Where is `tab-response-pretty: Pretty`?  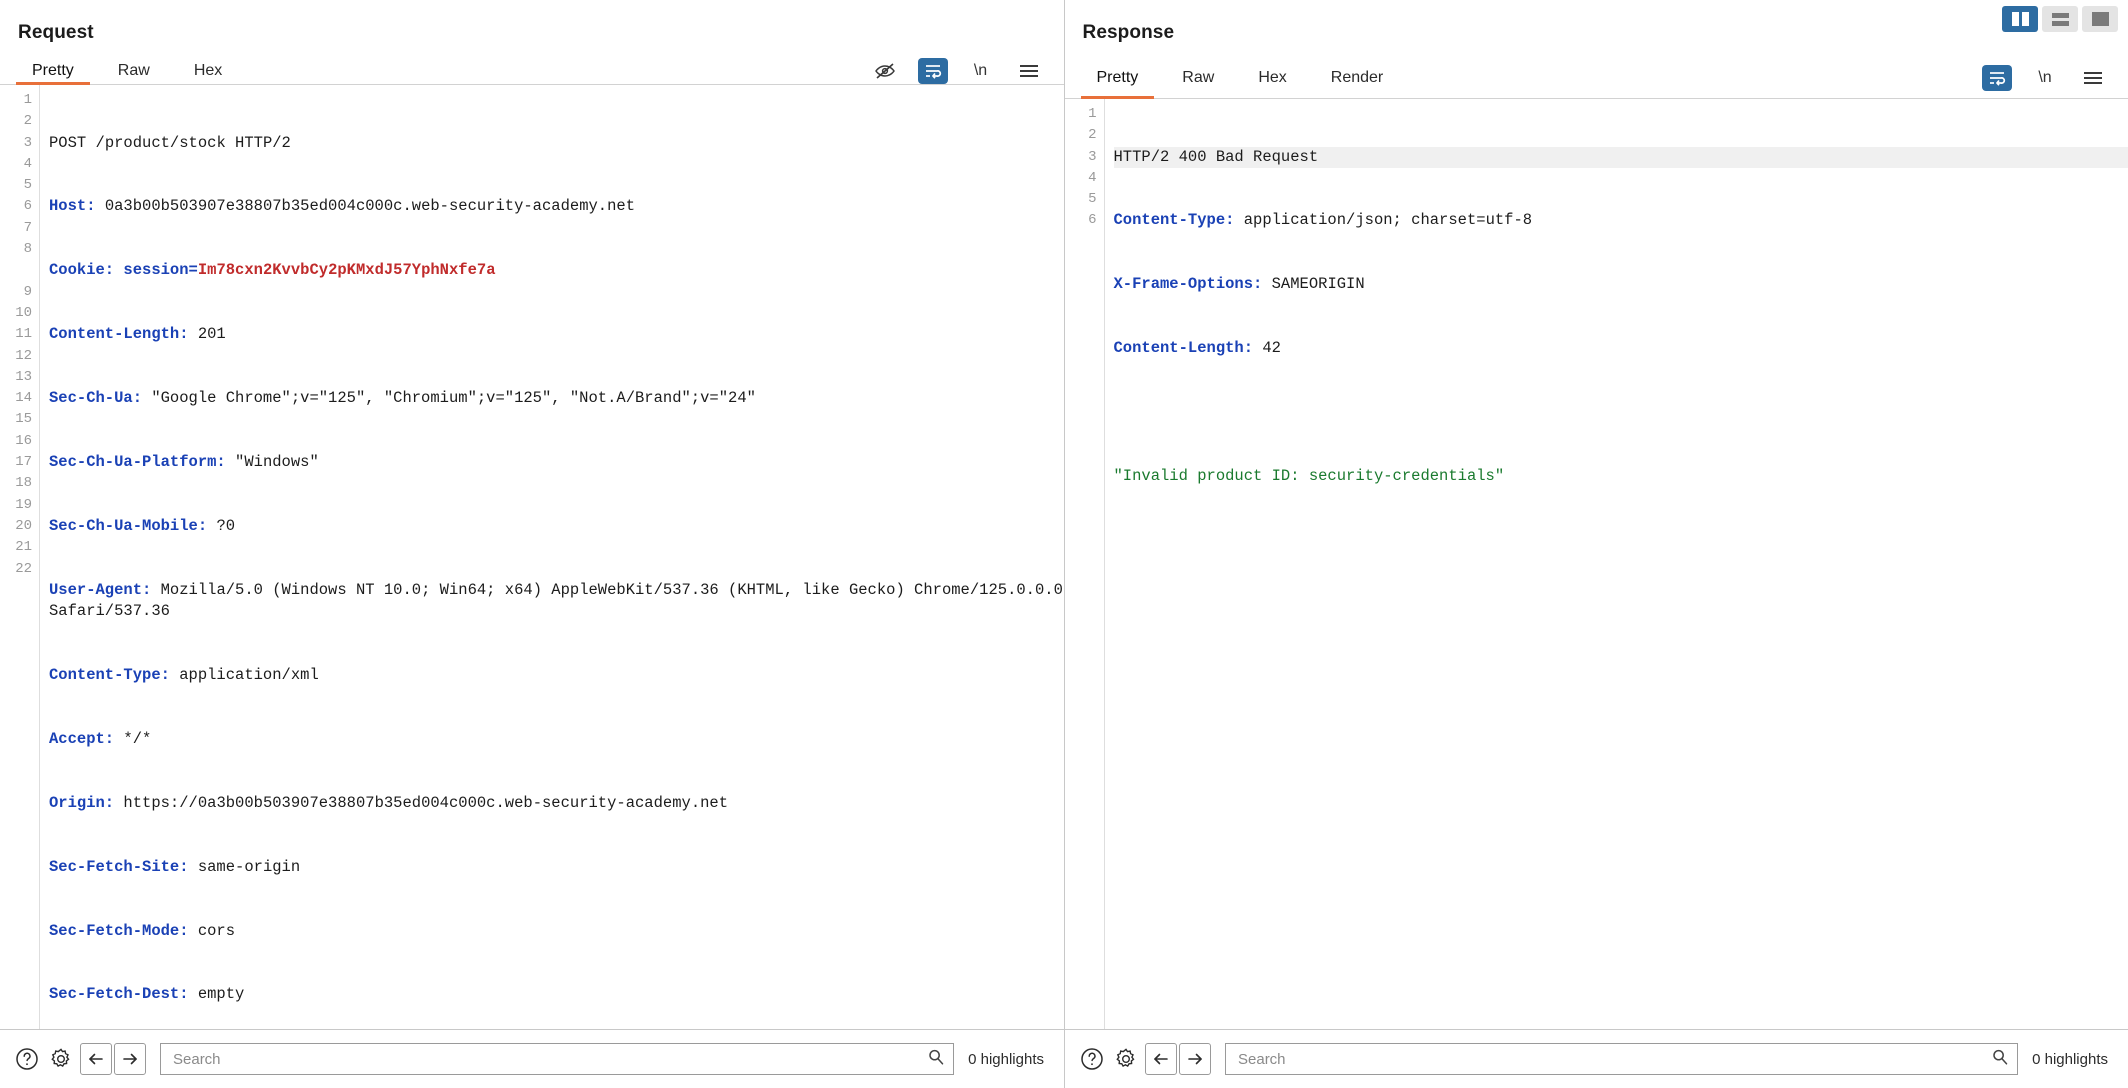 tab-response-pretty: Pretty is located at coordinates (1118, 78).